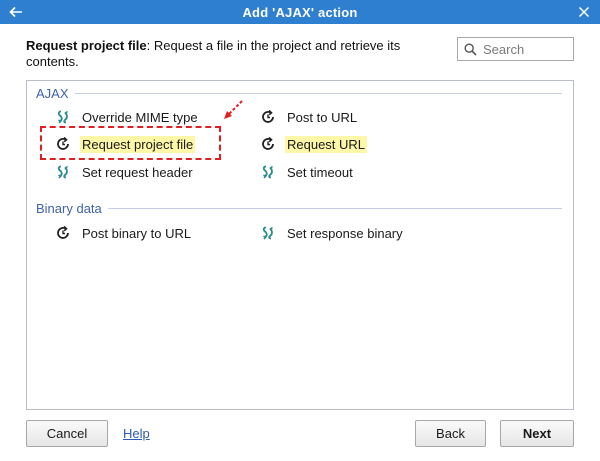 This screenshot has height=461, width=600. Describe the element at coordinates (136, 433) in the screenshot. I see `help-link: Help` at that location.